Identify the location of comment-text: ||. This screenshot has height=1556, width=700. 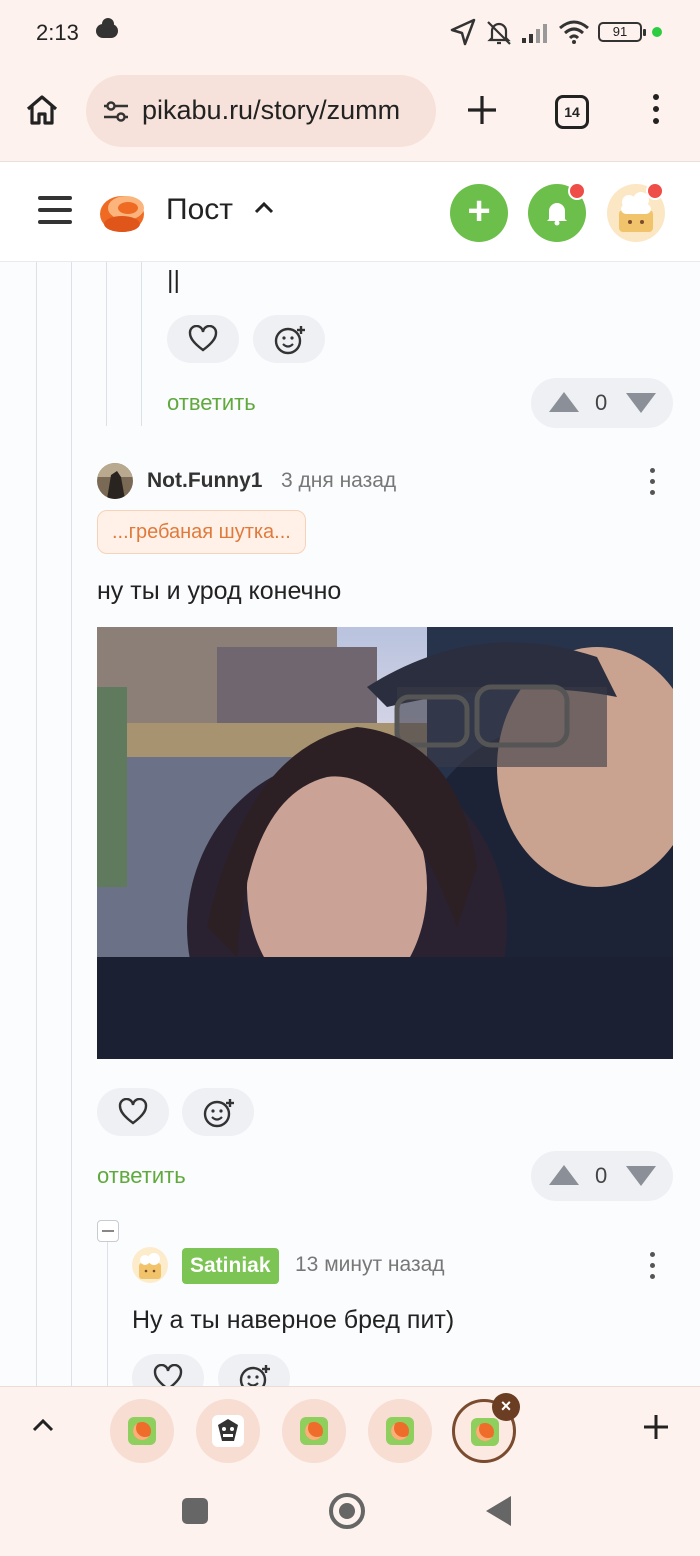
(173, 280).